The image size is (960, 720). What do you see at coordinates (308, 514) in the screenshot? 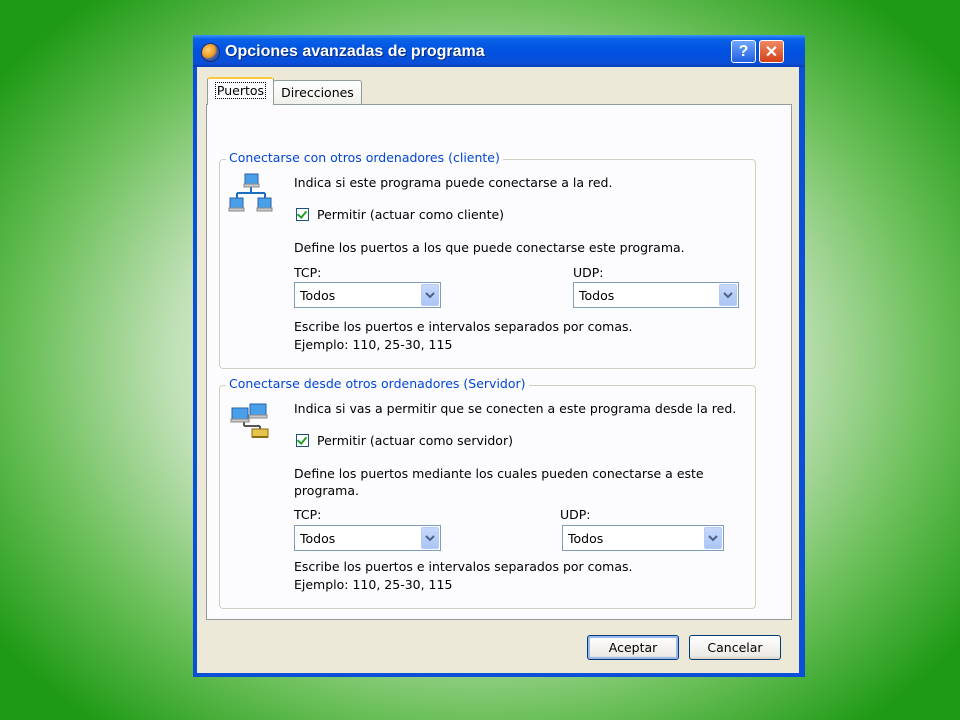
I see `server-tcp-label: TCP:` at bounding box center [308, 514].